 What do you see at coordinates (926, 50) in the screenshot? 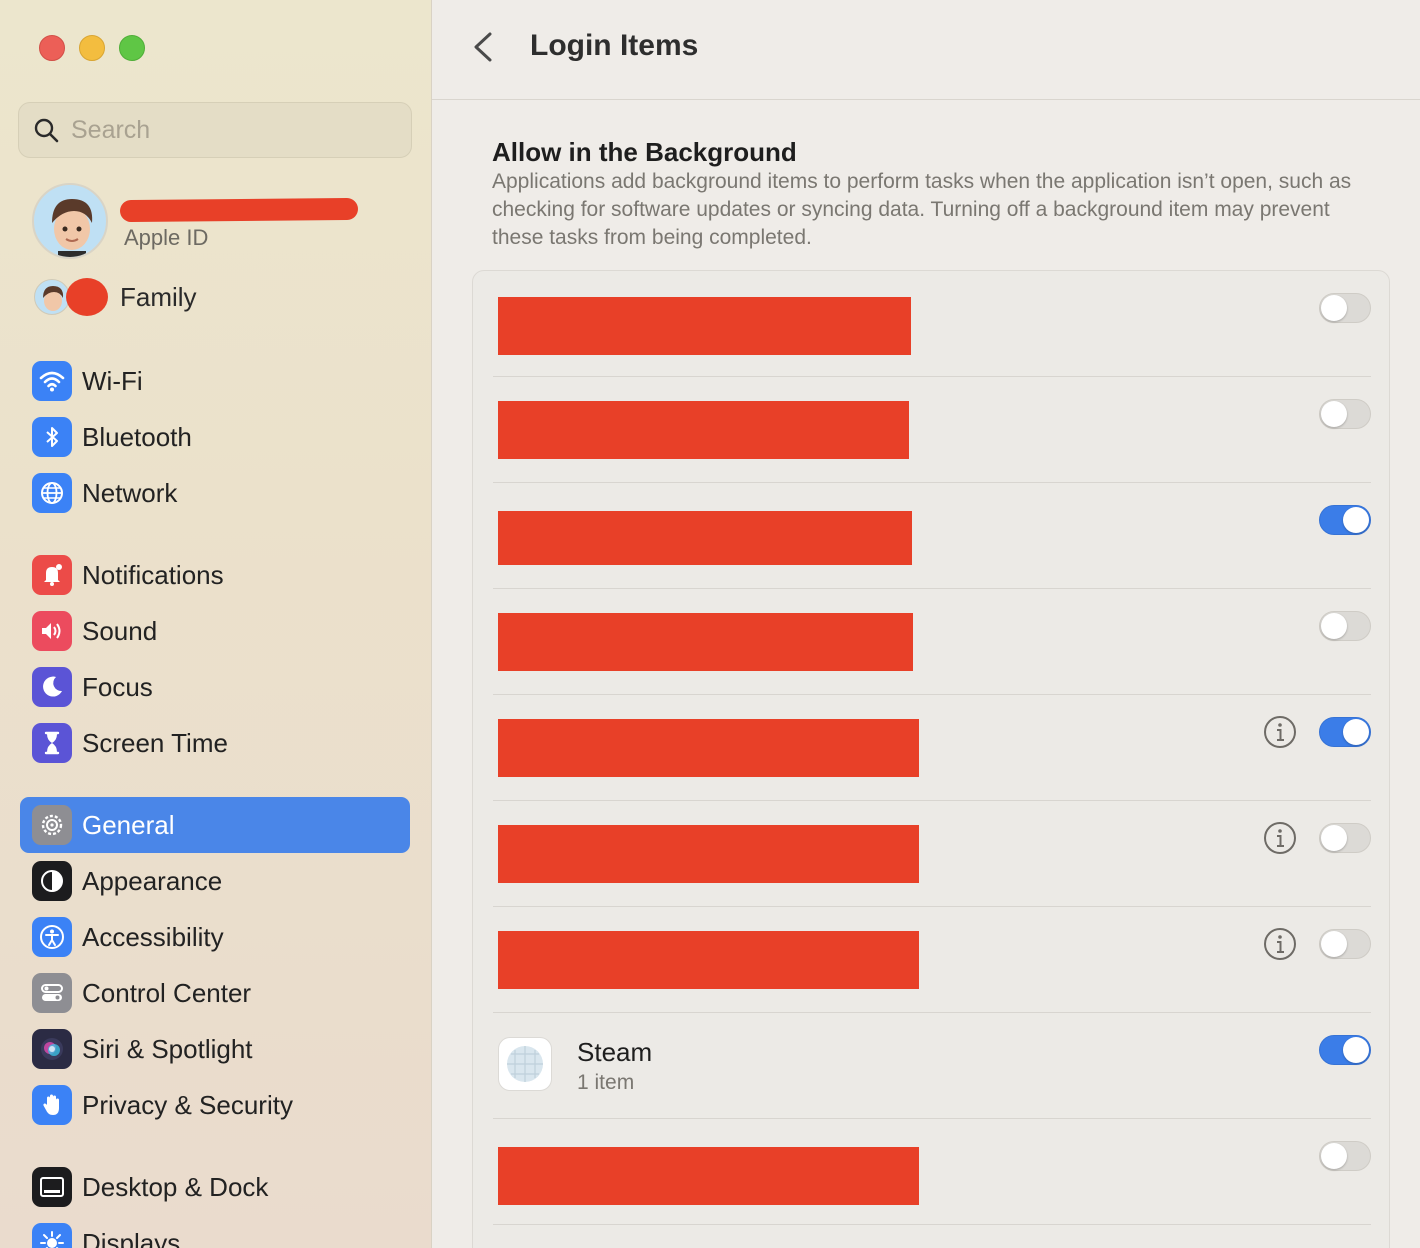
I see `toolbar: Login Items` at bounding box center [926, 50].